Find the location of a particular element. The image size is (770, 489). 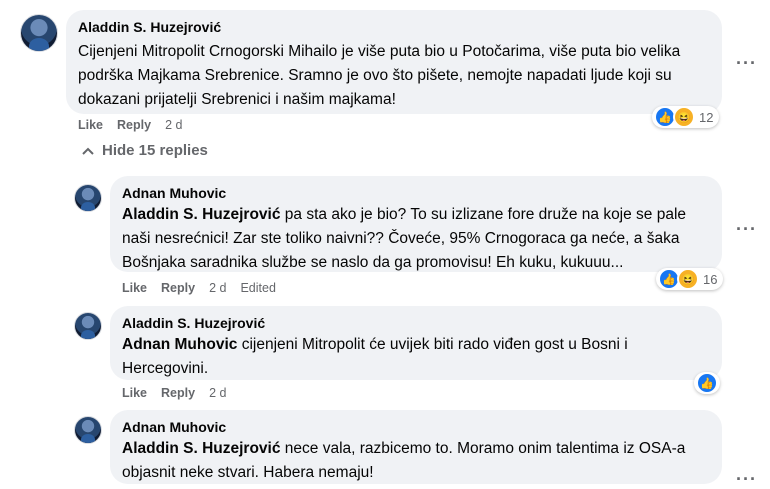

reaction-summary: 👍 😆 12 is located at coordinates (686, 117).